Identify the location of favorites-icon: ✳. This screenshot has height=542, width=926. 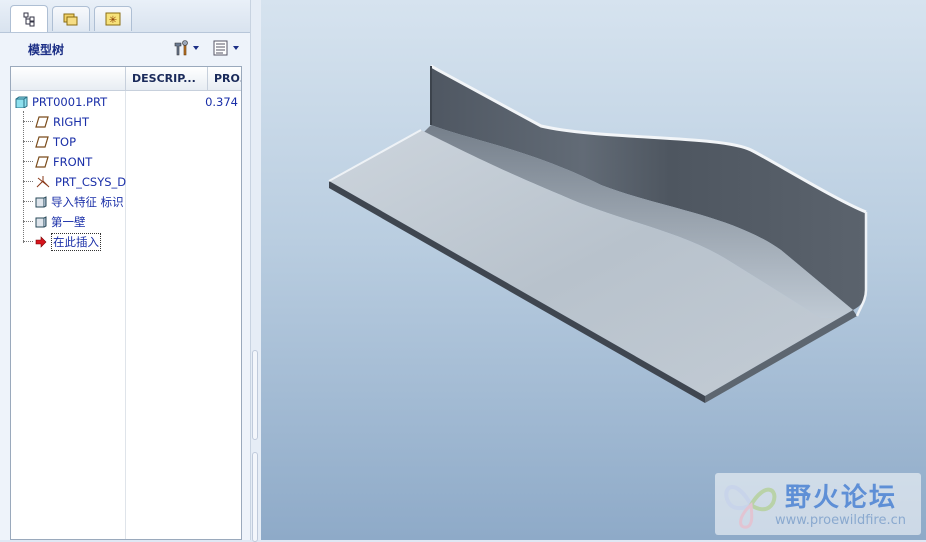
(113, 19).